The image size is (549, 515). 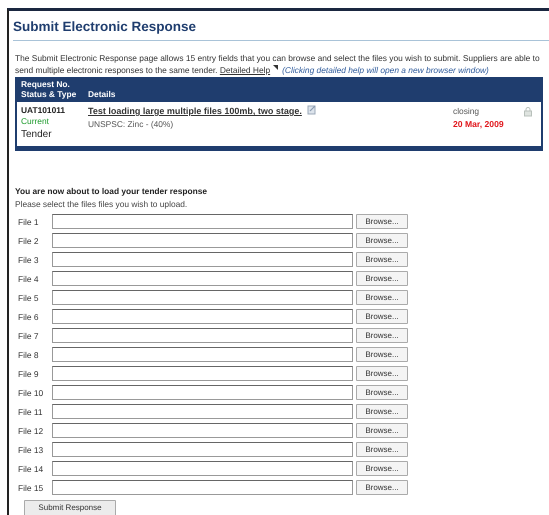 I want to click on file-label: File 3, so click(x=29, y=260).